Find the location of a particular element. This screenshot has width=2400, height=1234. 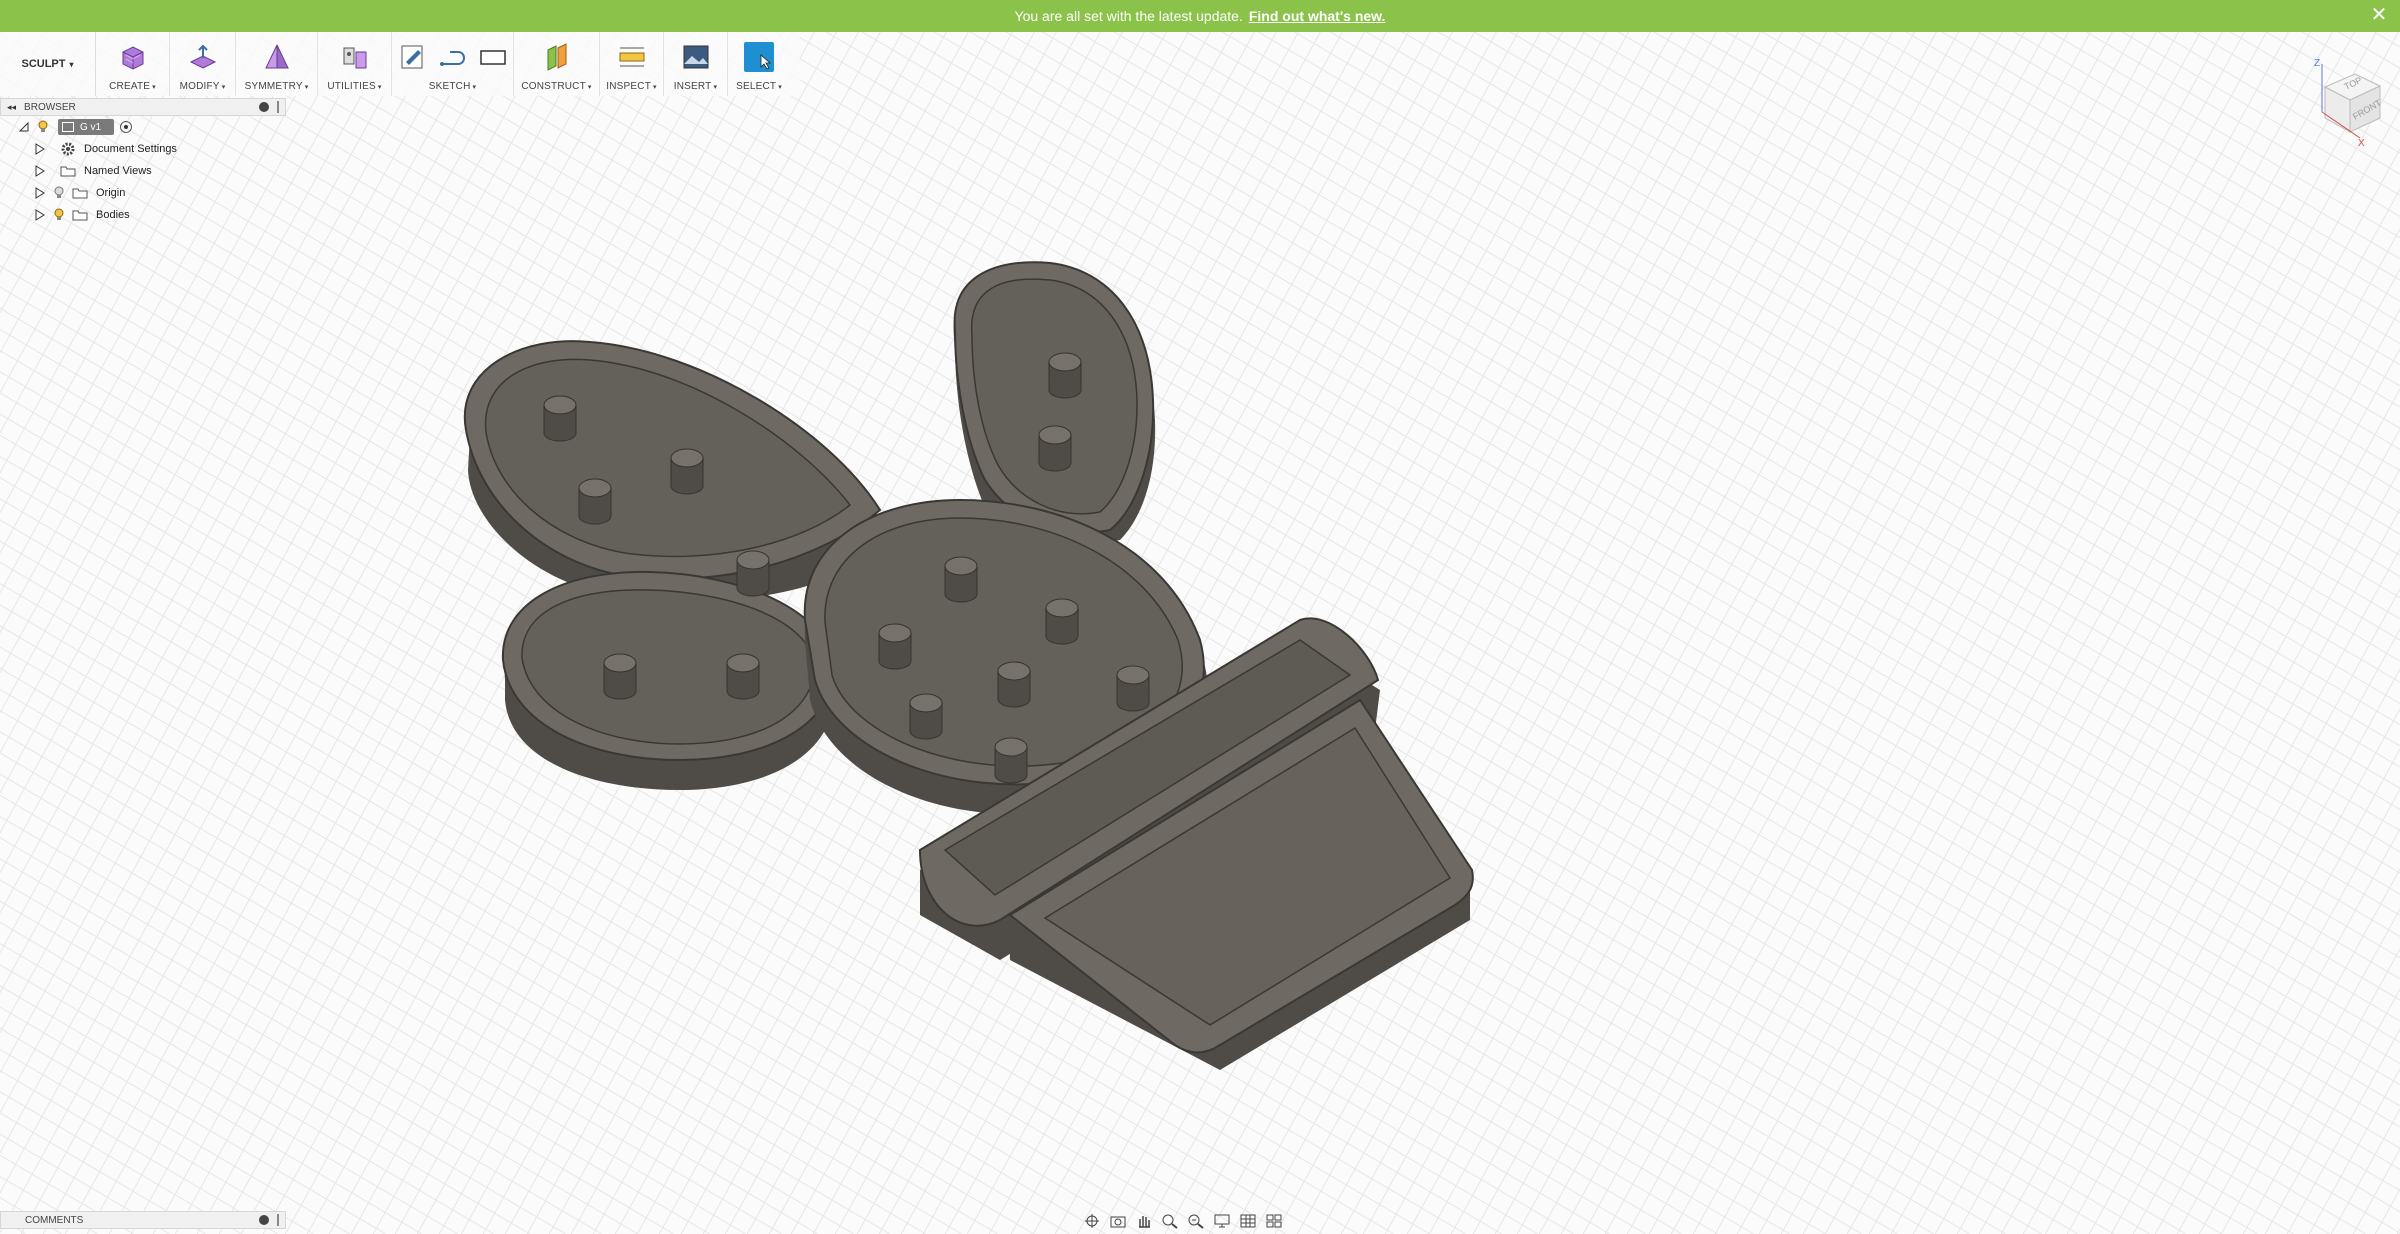

measure-icon is located at coordinates (632, 57).